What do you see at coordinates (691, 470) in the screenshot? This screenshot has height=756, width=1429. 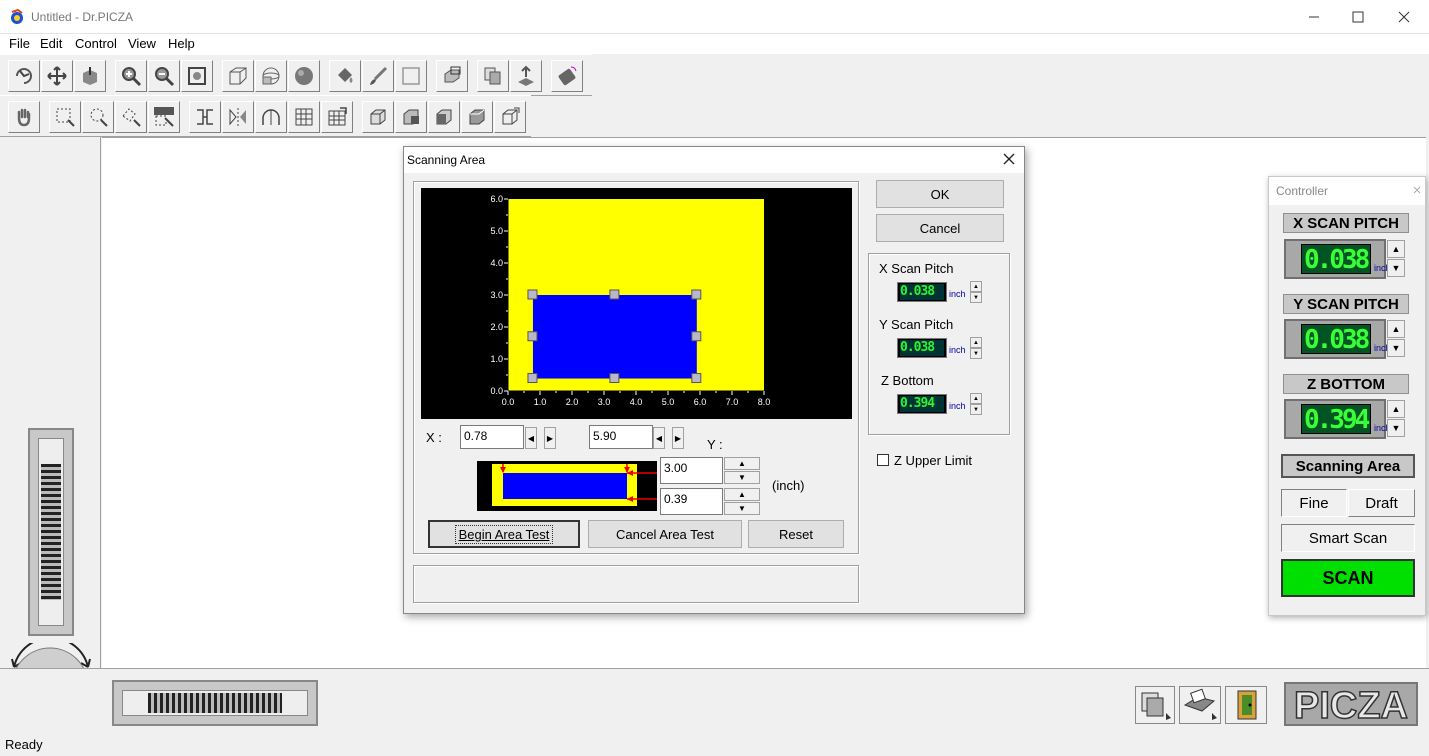 I see `y-max-field: 3.00` at bounding box center [691, 470].